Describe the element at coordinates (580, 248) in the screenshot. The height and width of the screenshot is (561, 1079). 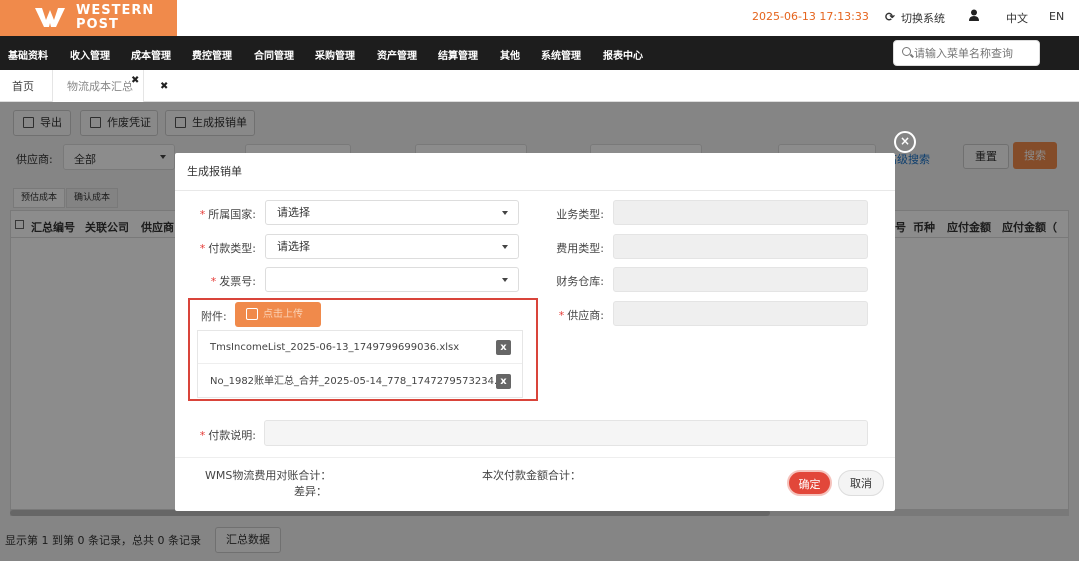
I see `fee-type-label: 费用类型:` at that location.